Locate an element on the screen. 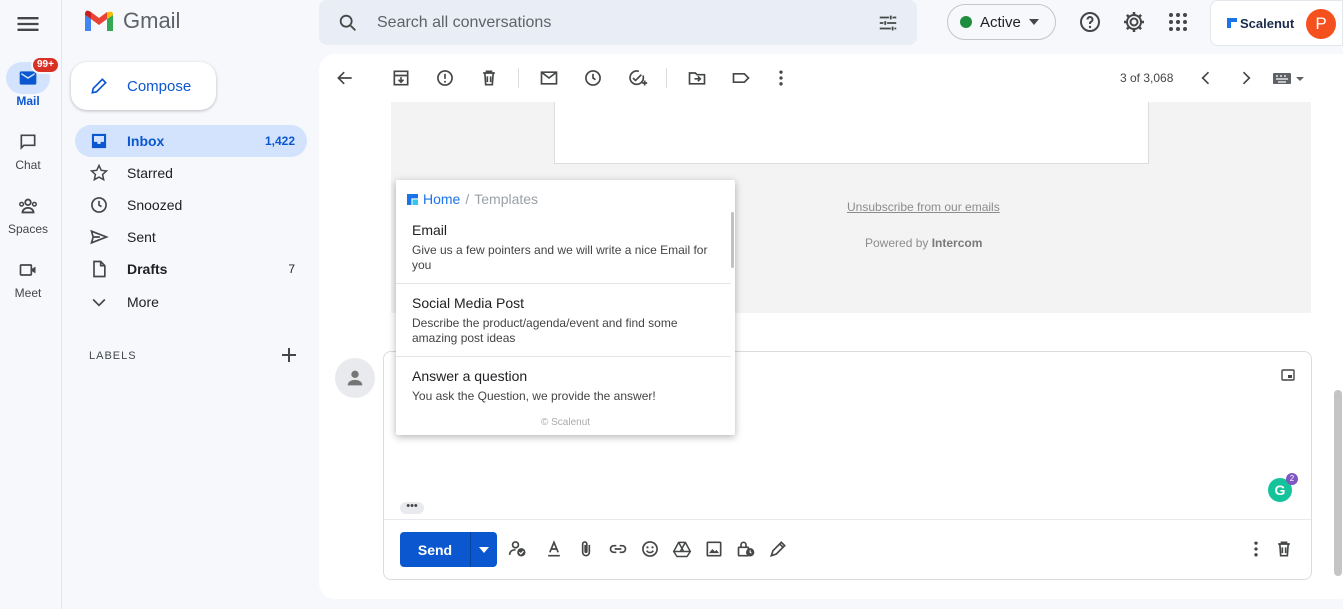 This screenshot has width=1343, height=609. gmail-m-icon is located at coordinates (99, 20).